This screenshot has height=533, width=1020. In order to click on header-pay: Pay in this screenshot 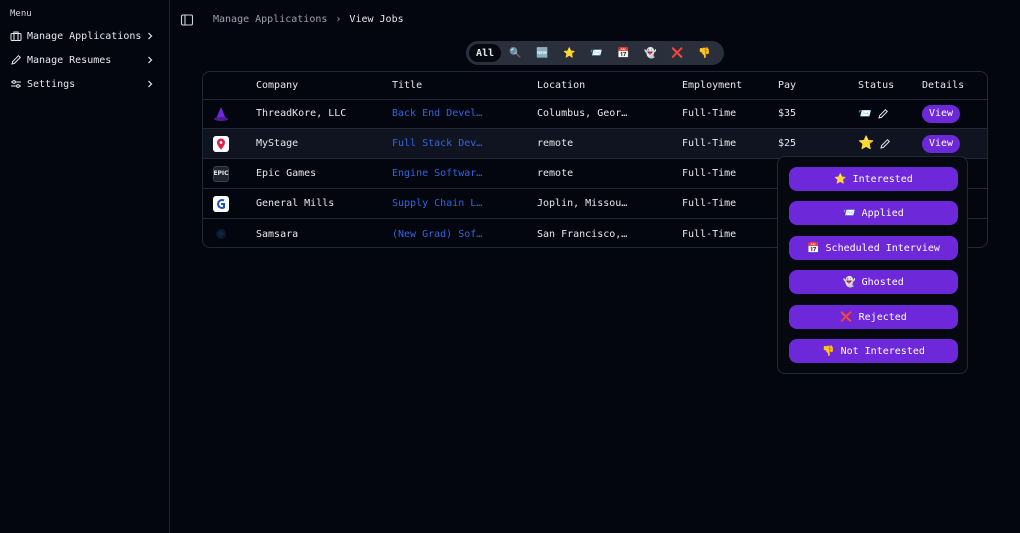, I will do `click(787, 85)`.